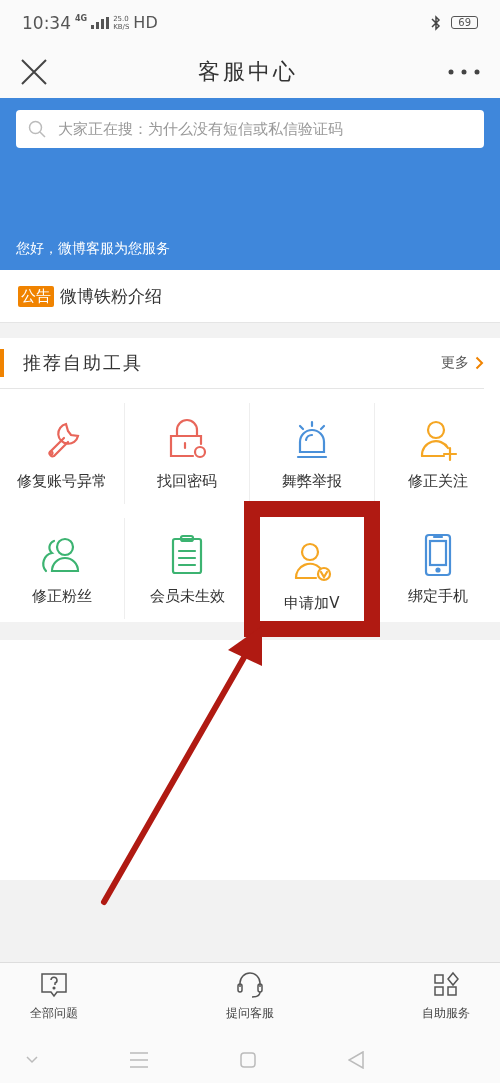 This screenshot has height=1083, width=500. I want to click on notice-tag: 公告, so click(36, 296).